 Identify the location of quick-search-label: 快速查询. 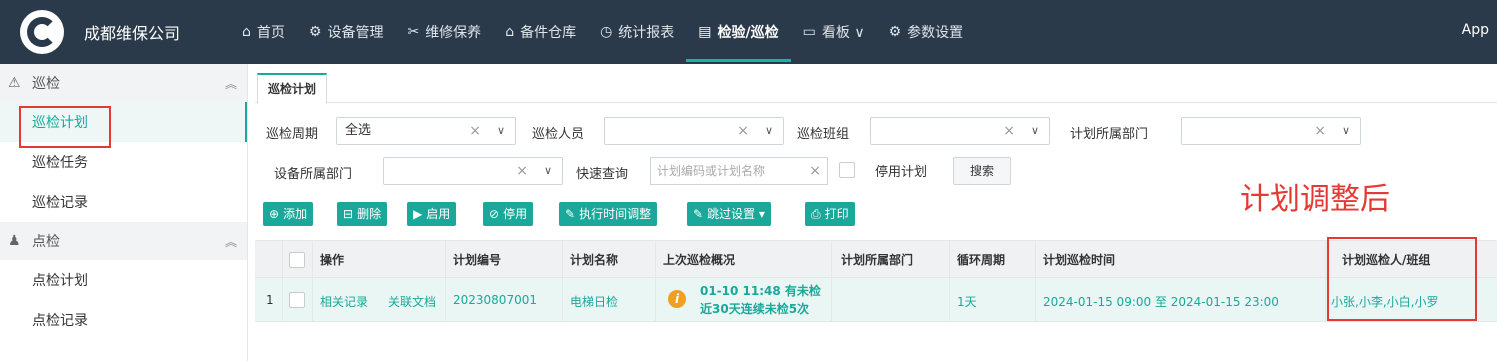
(602, 174).